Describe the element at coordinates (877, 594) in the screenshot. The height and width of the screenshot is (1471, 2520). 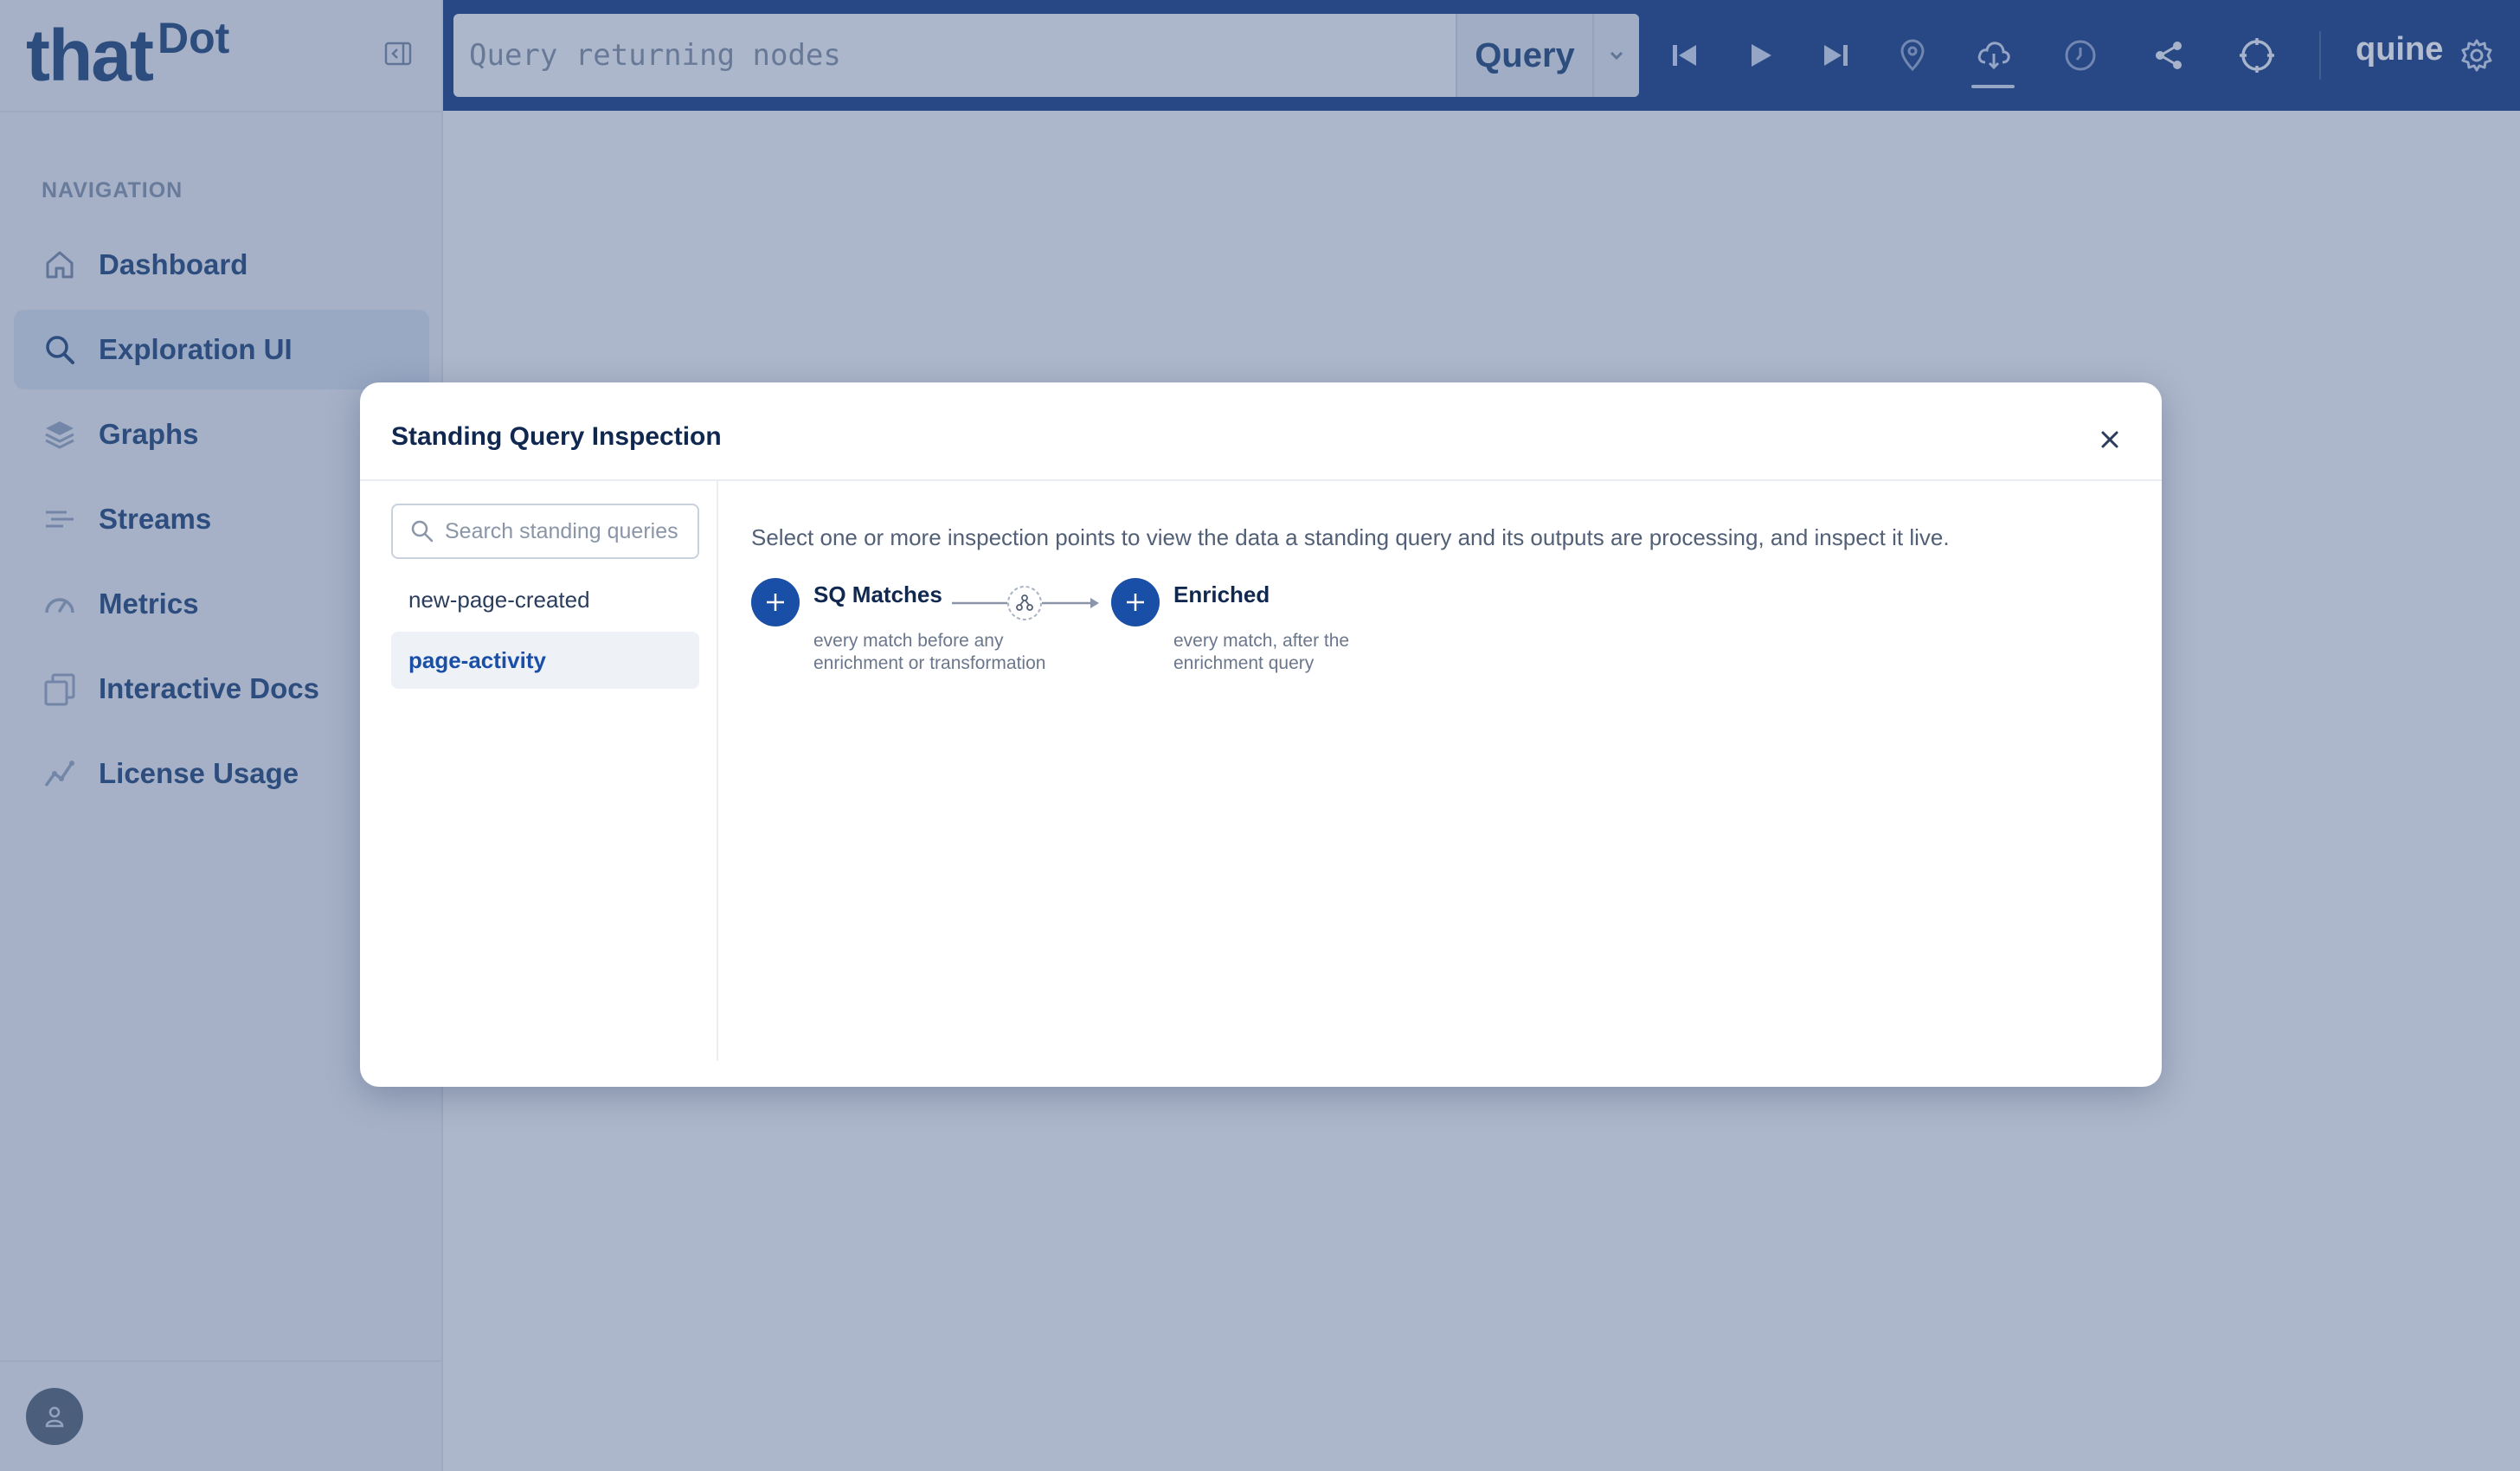
I see `inspection-point-title: SQ Matches` at that location.